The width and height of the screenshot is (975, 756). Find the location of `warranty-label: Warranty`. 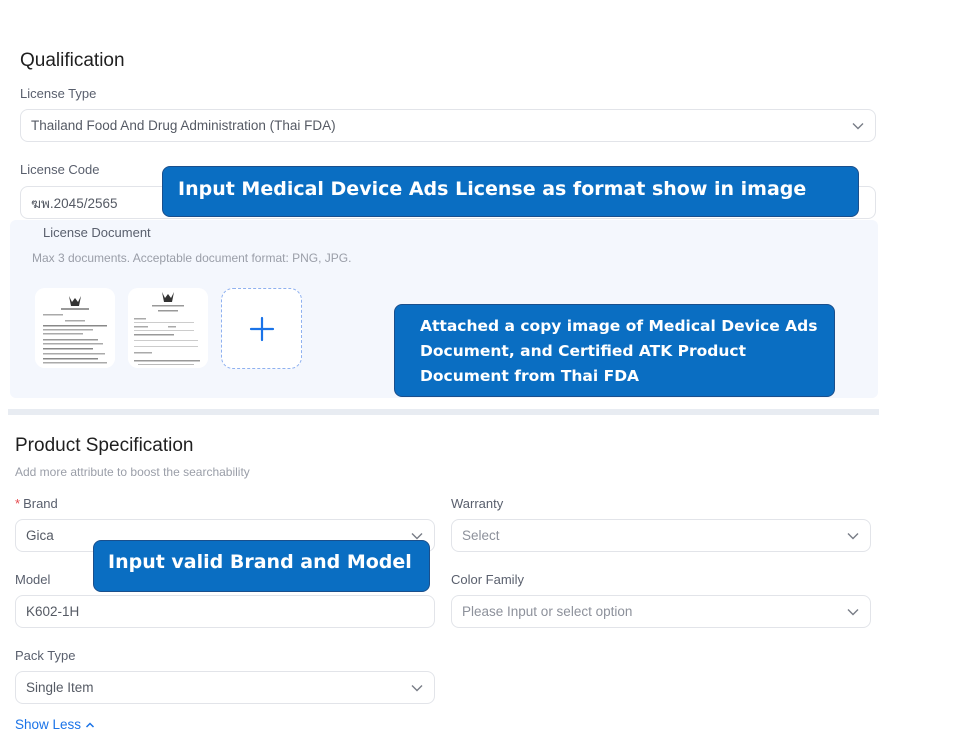

warranty-label: Warranty is located at coordinates (477, 503).